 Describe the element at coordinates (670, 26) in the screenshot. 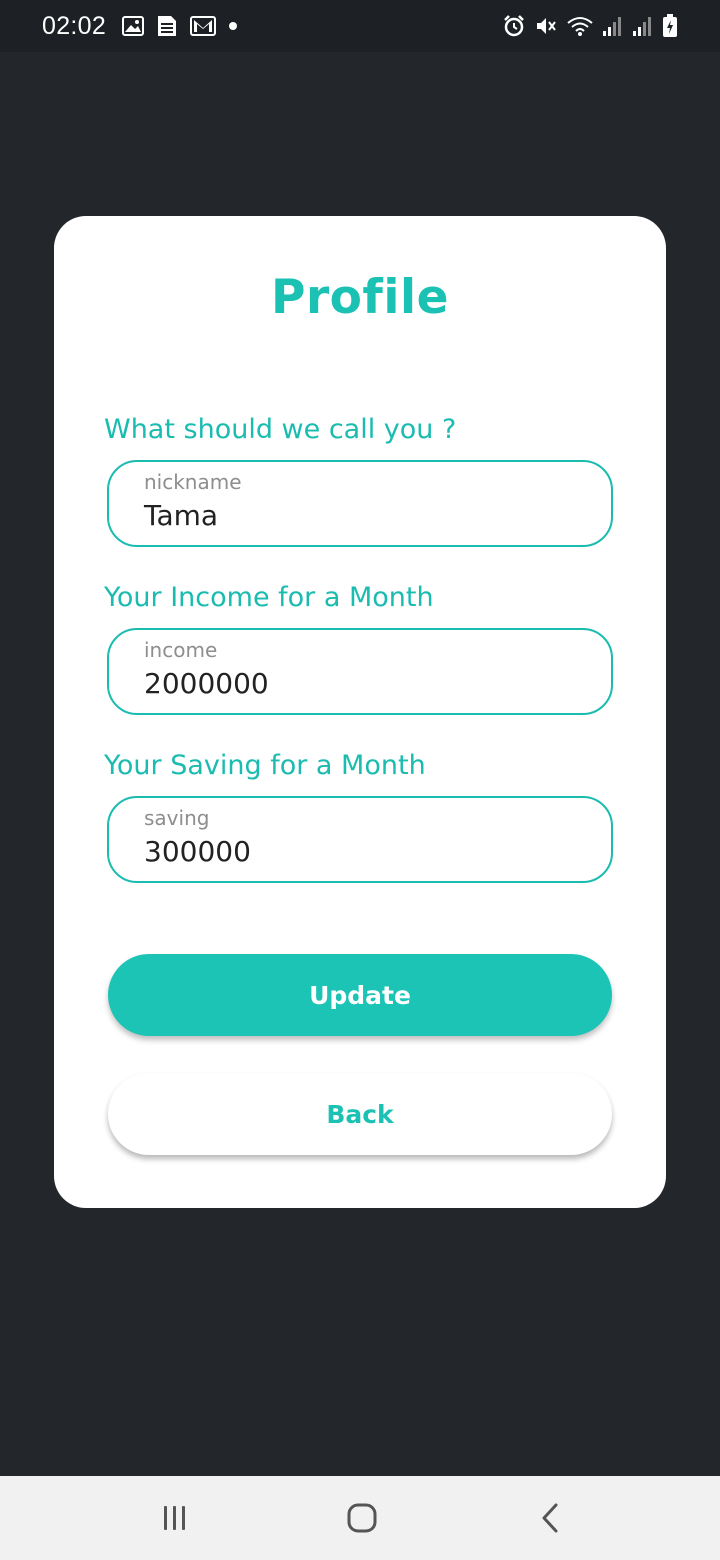

I see `battery-charging-icon` at that location.